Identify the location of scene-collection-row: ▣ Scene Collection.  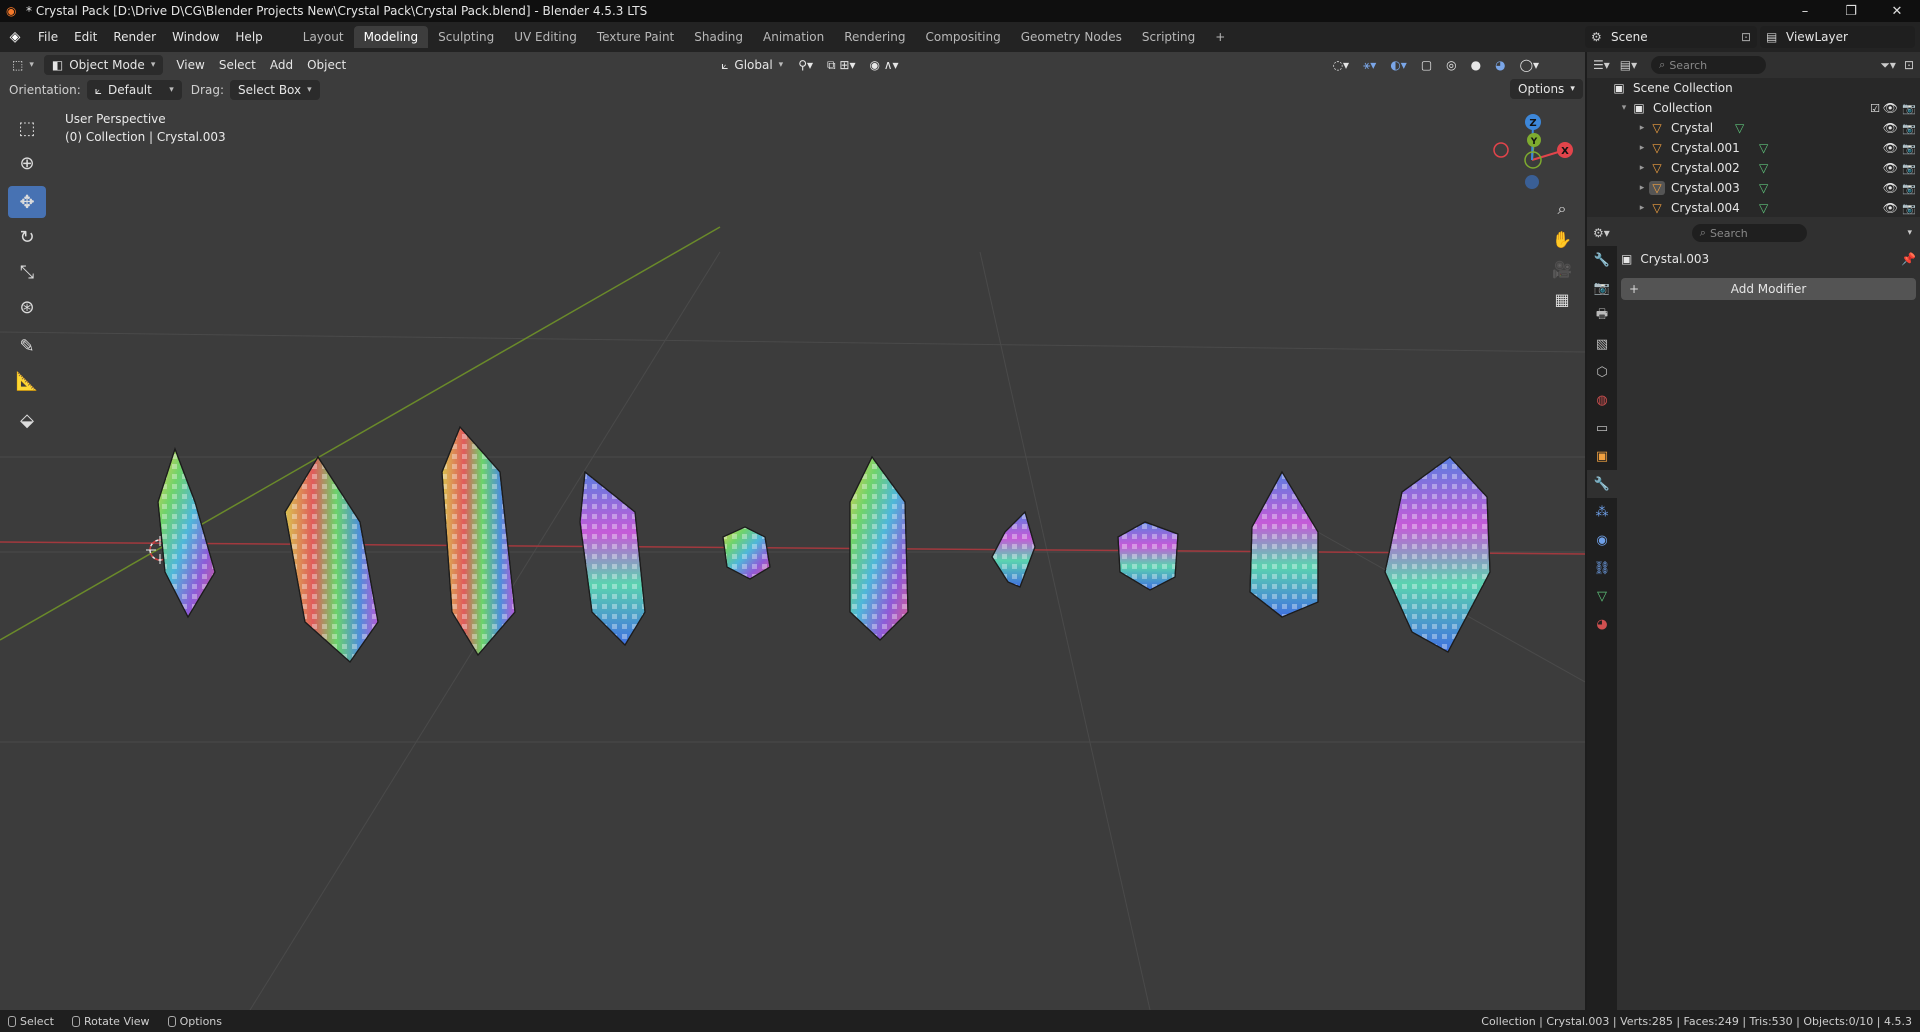
(1753, 88).